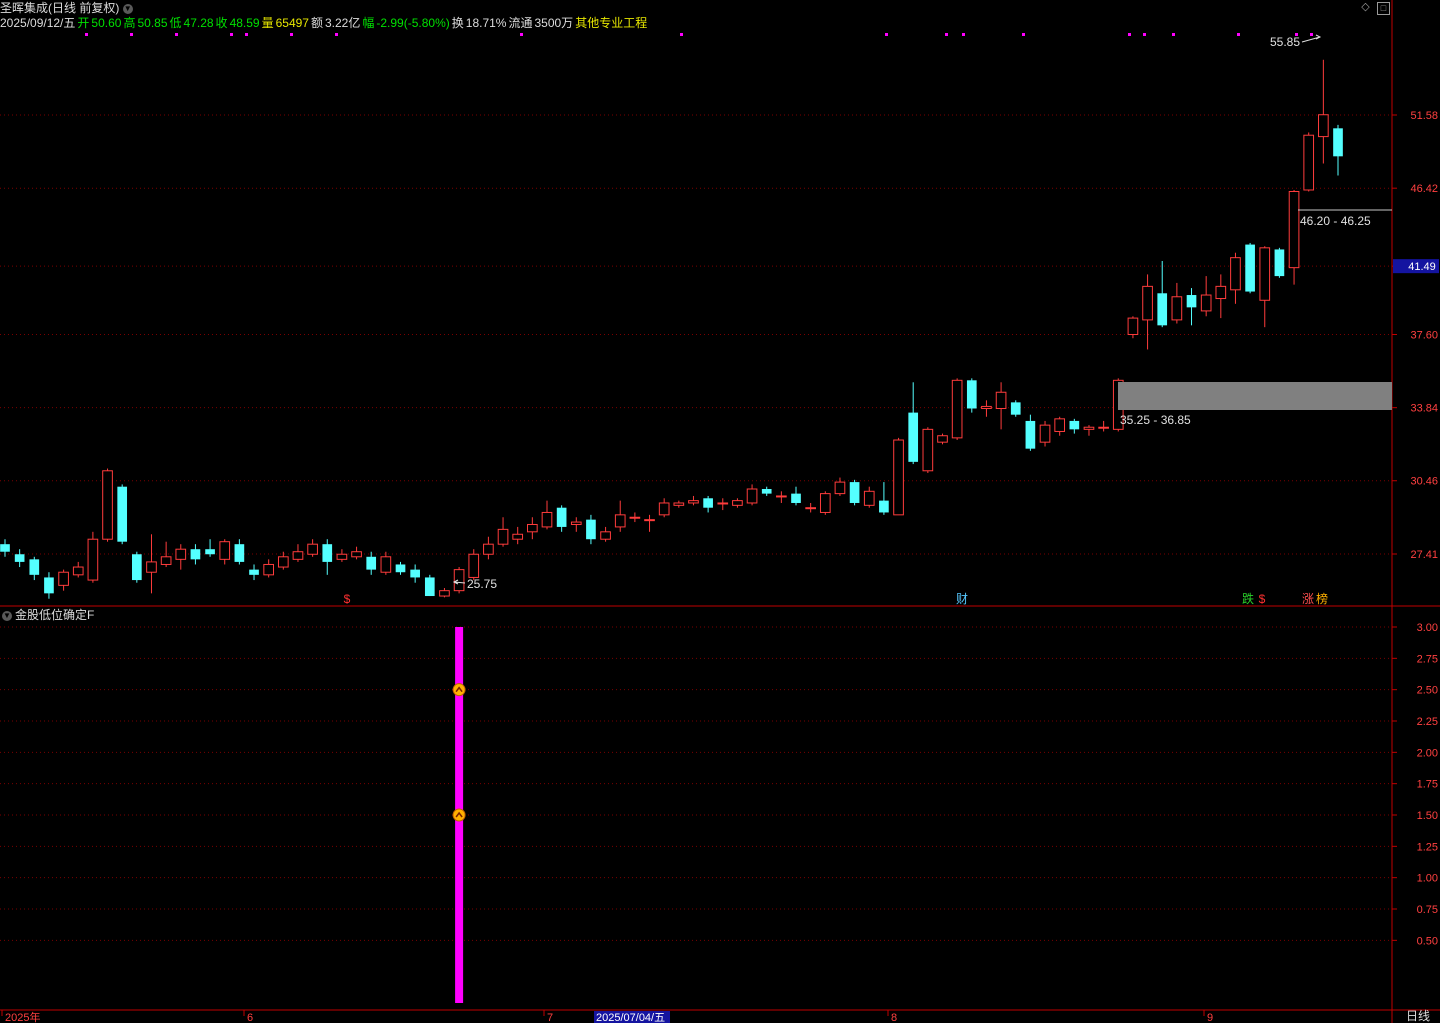  Describe the element at coordinates (343, 23) in the screenshot. I see `amount-value: 3.22亿` at that location.